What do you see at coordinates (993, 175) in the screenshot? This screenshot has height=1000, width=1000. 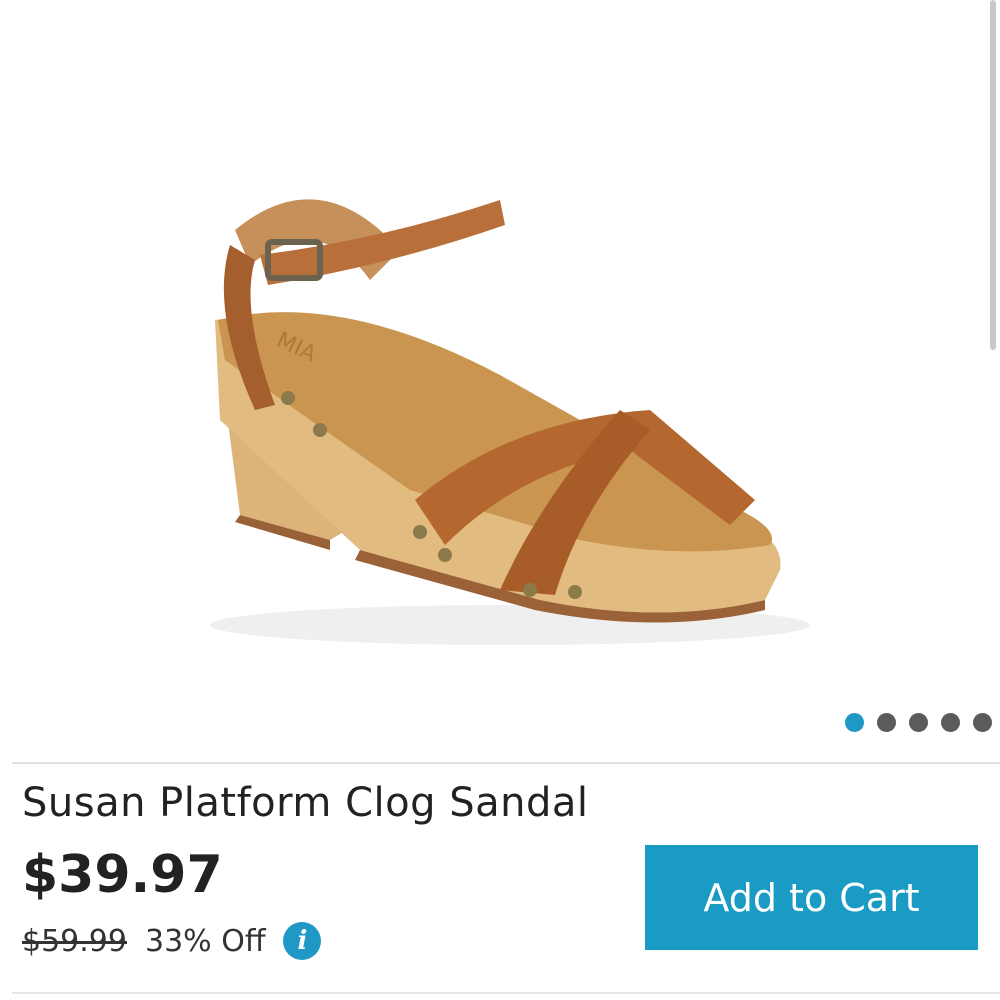 I see `scrollbar` at bounding box center [993, 175].